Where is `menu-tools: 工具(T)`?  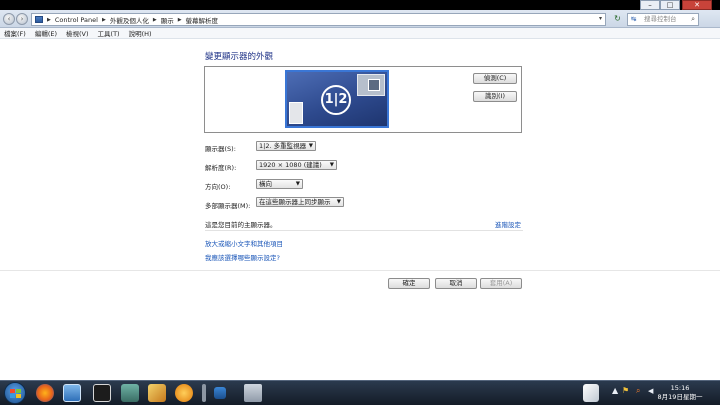 menu-tools: 工具(T) is located at coordinates (109, 33).